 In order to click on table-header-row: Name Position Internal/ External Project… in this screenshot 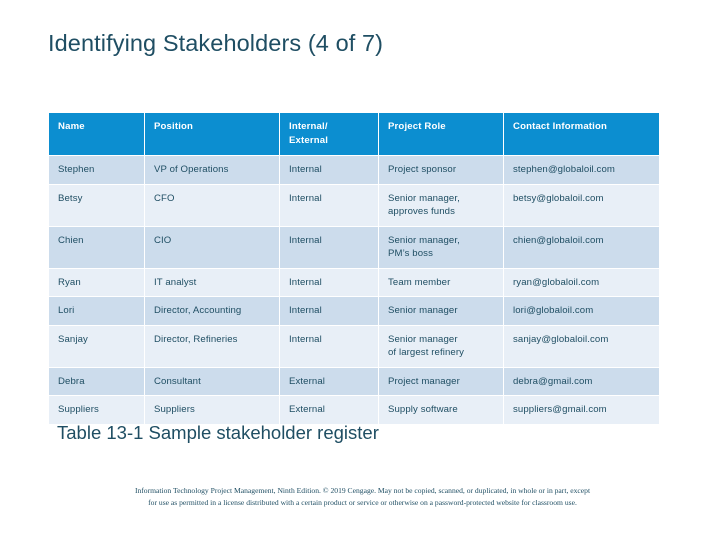, I will do `click(354, 134)`.